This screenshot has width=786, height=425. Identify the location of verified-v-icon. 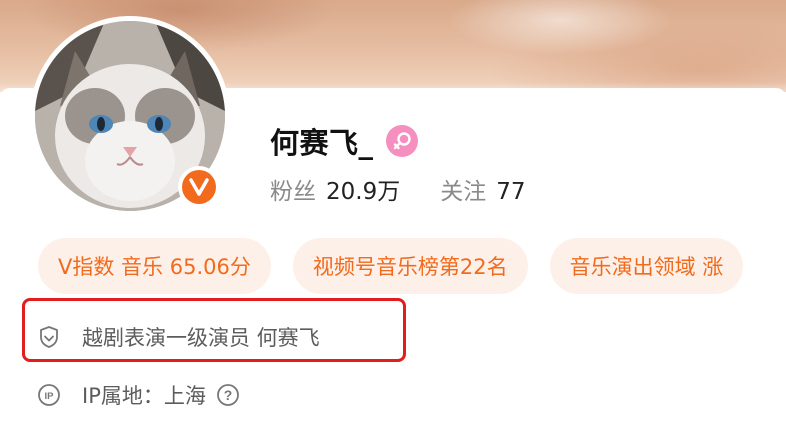
(199, 187).